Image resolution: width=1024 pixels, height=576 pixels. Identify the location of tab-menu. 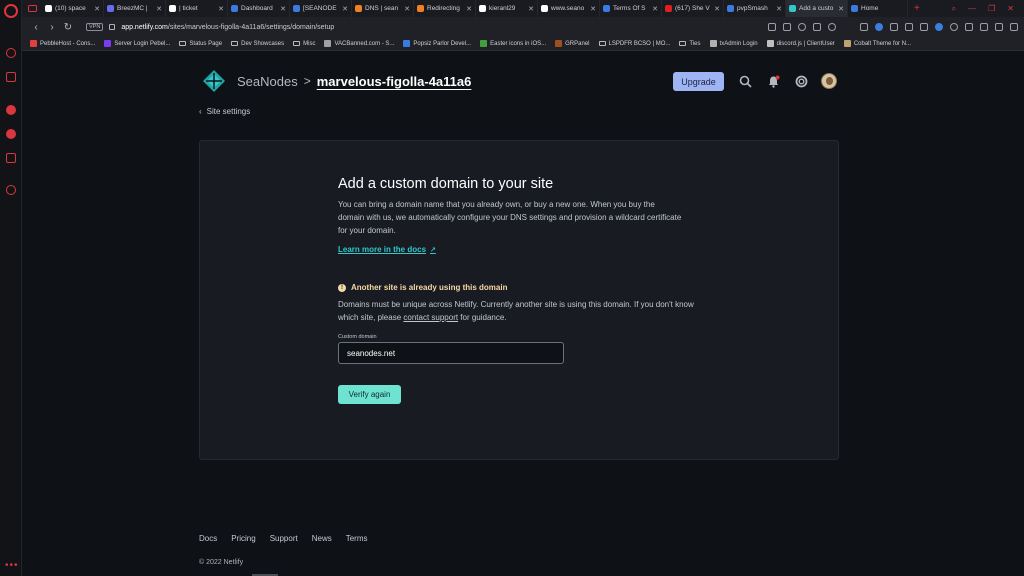
(32, 8).